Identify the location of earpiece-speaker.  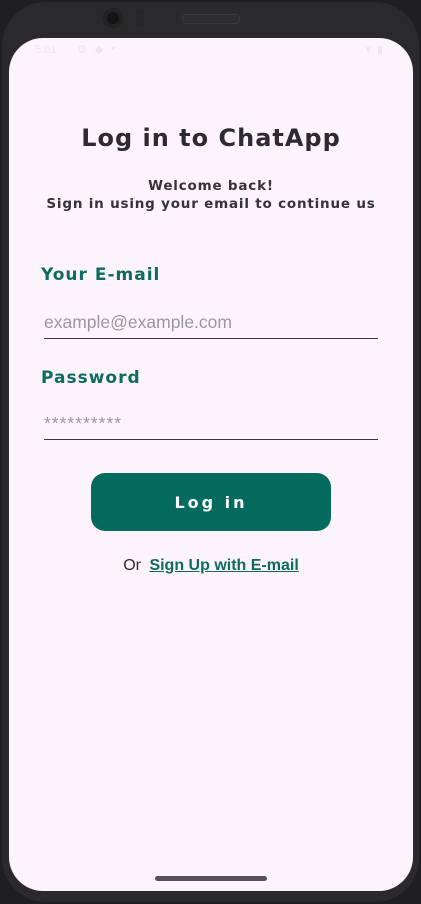
(211, 19).